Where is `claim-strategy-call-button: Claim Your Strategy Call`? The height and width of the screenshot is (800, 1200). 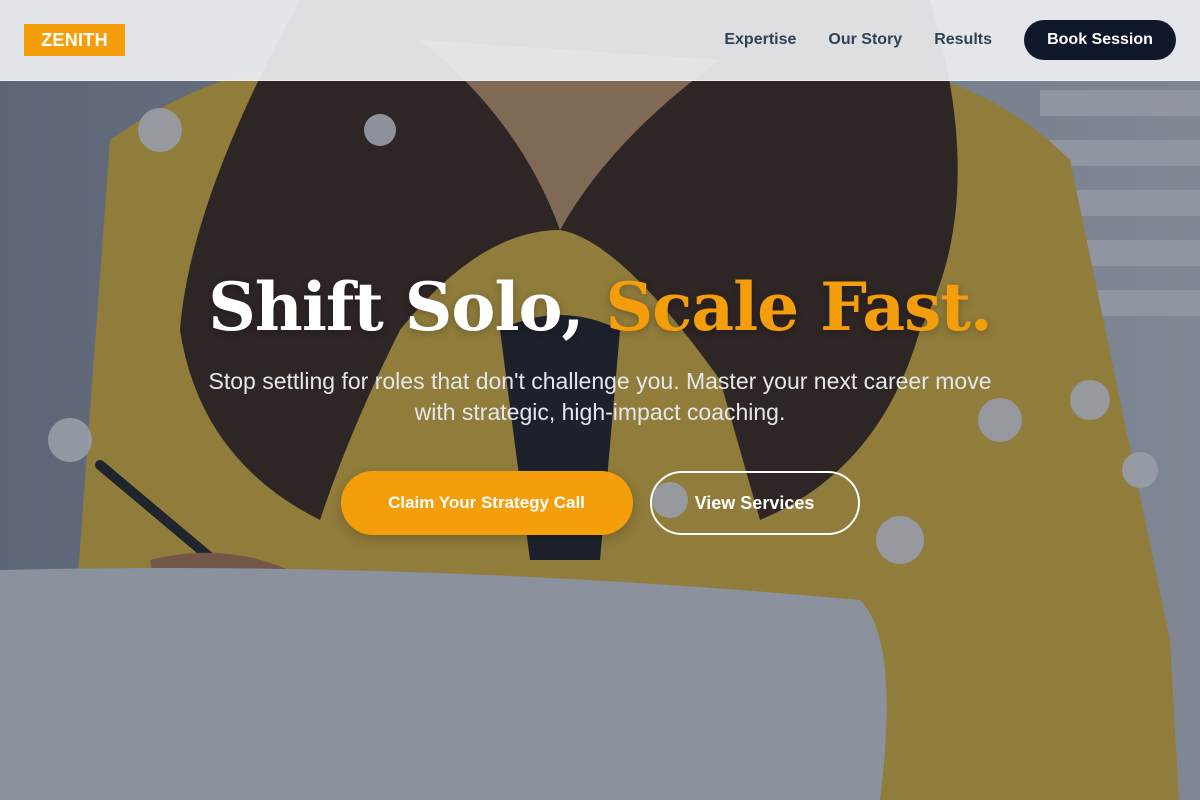
claim-strategy-call-button: Claim Your Strategy Call is located at coordinates (486, 503).